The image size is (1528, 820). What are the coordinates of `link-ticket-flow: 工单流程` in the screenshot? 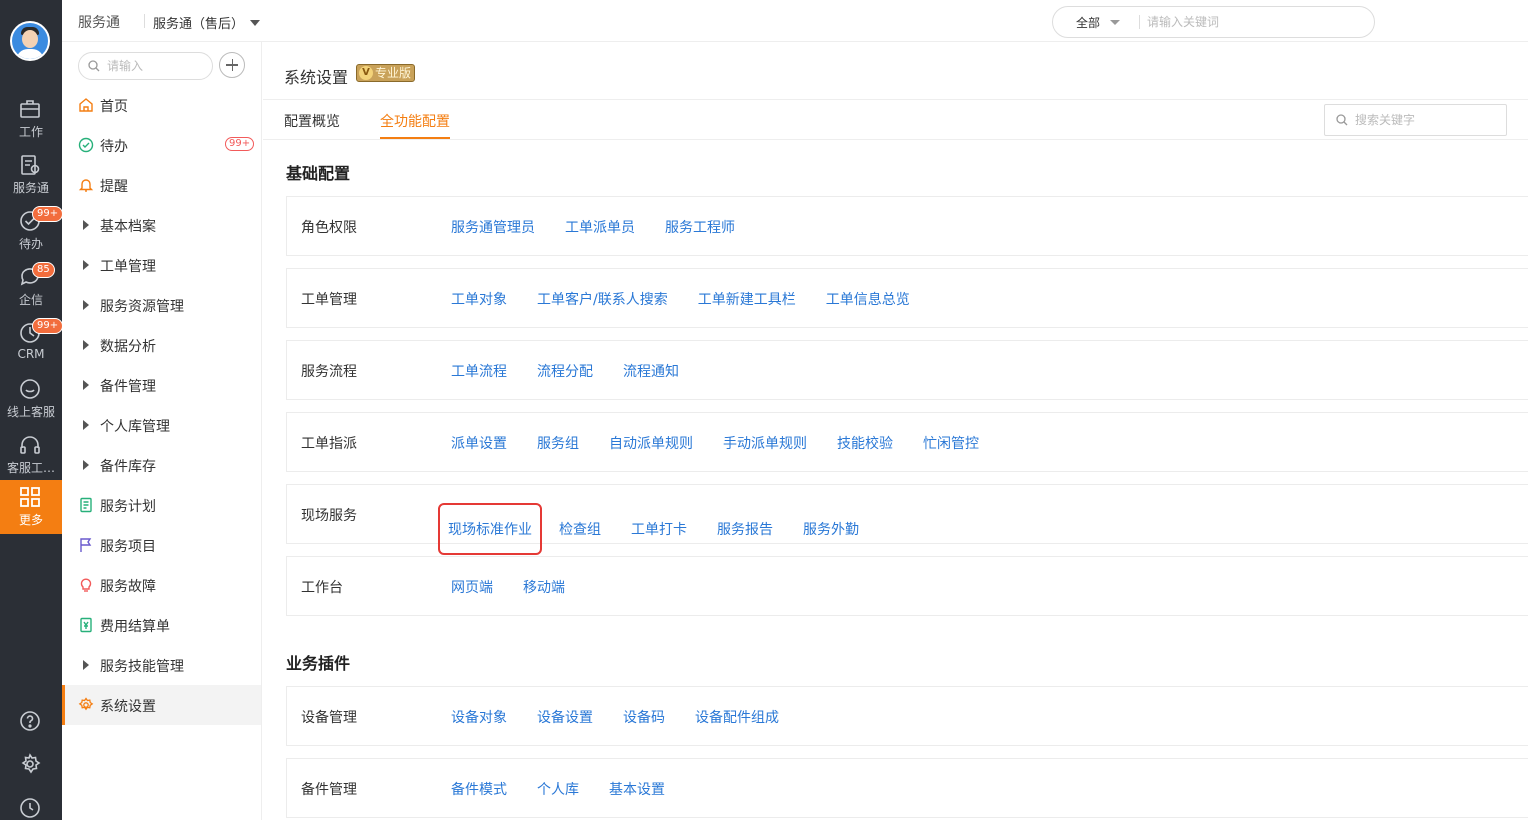 It's located at (479, 371).